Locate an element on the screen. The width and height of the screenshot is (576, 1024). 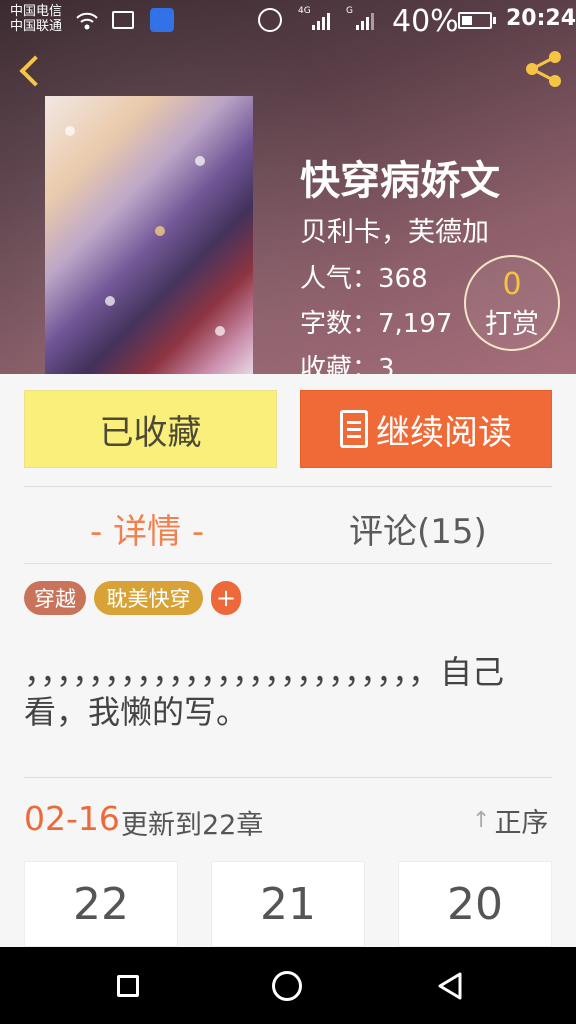
baidu-icon is located at coordinates (162, 20).